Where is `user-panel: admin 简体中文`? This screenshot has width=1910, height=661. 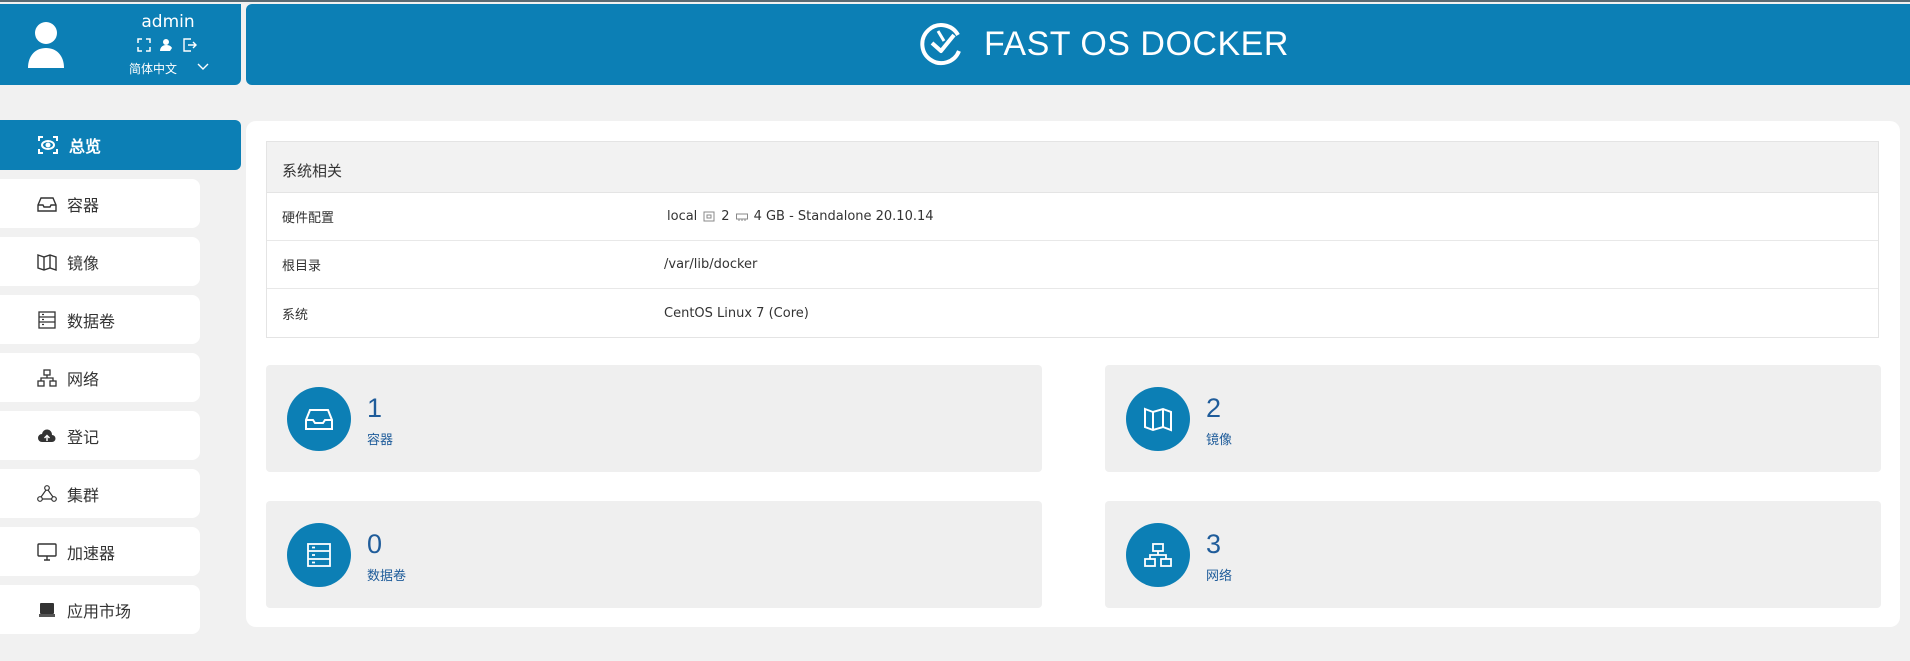 user-panel: admin 简体中文 is located at coordinates (120, 44).